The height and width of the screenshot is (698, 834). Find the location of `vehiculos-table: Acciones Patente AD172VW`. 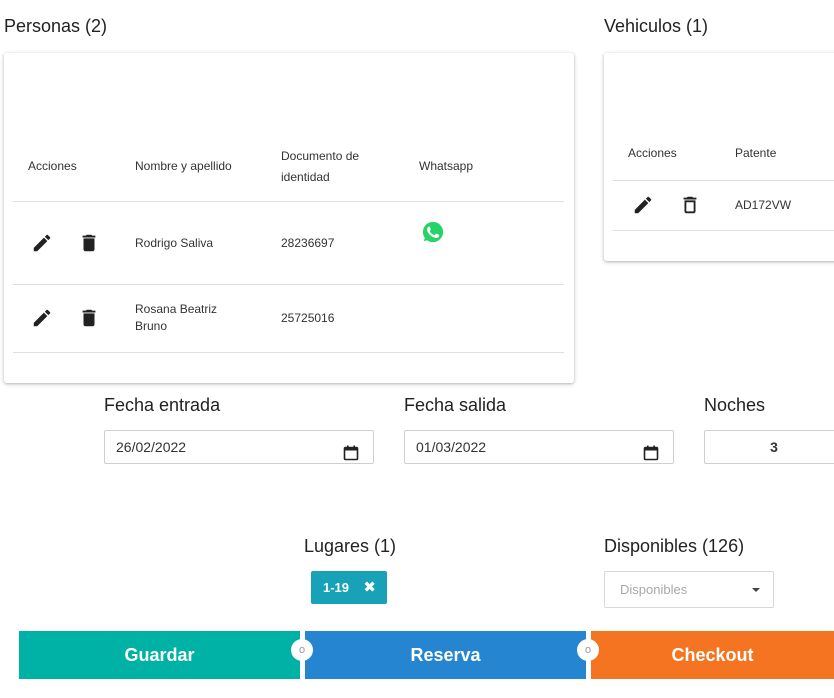

vehiculos-table: Acciones Patente AD172VW is located at coordinates (723, 179).